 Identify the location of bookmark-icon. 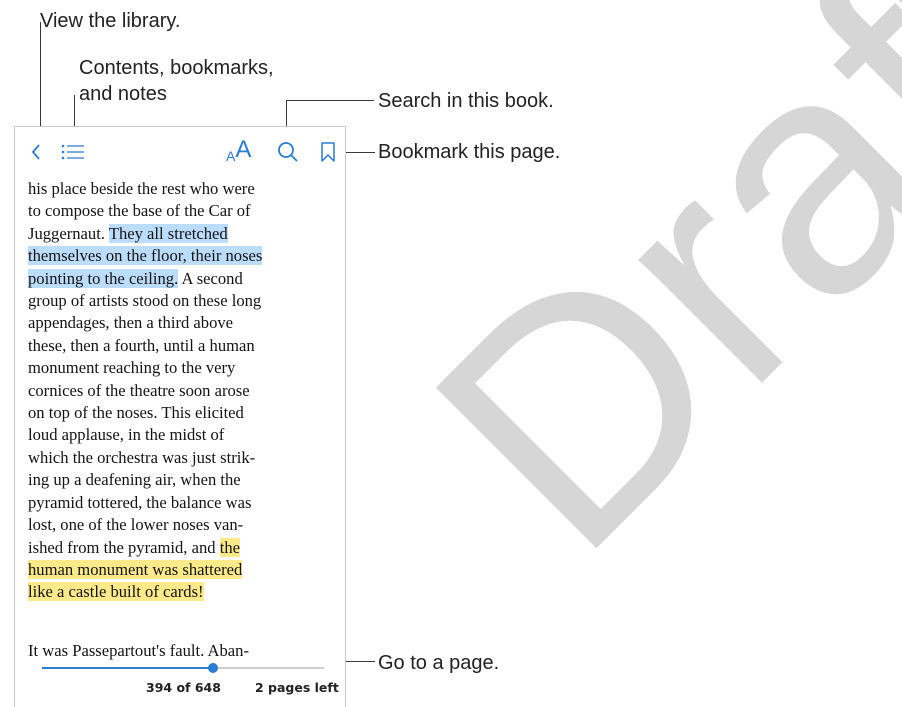
(328, 152).